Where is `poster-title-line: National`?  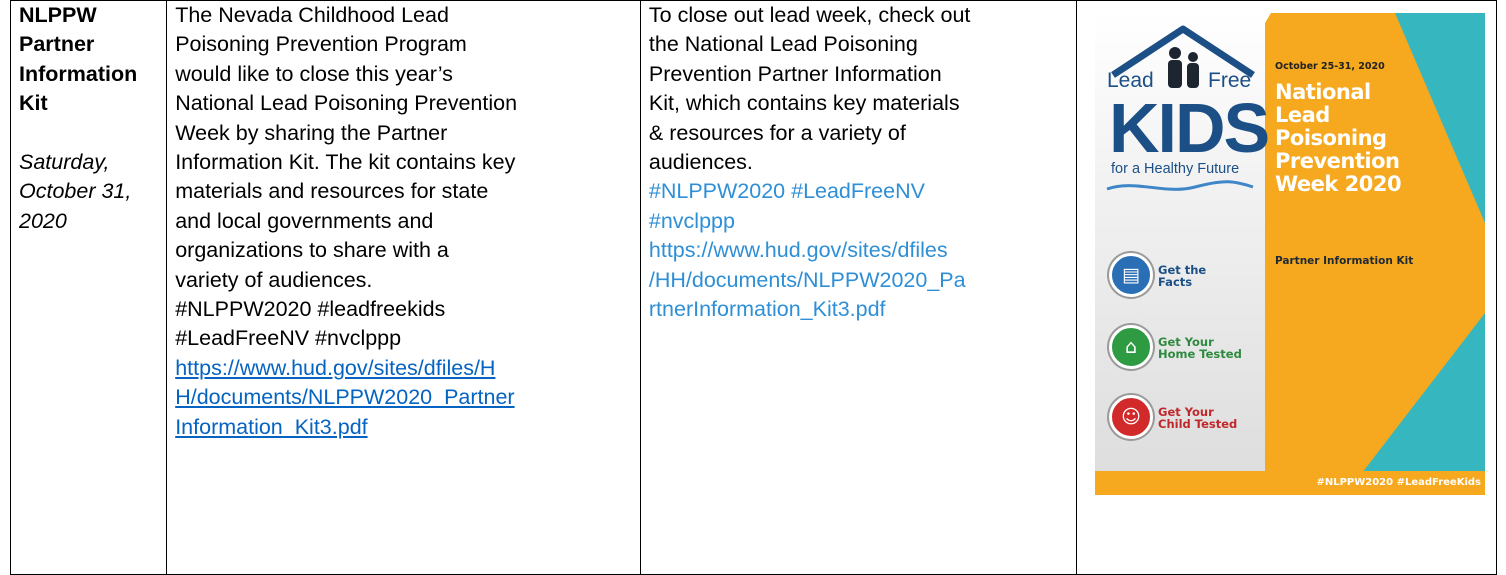
poster-title-line: National is located at coordinates (1323, 92).